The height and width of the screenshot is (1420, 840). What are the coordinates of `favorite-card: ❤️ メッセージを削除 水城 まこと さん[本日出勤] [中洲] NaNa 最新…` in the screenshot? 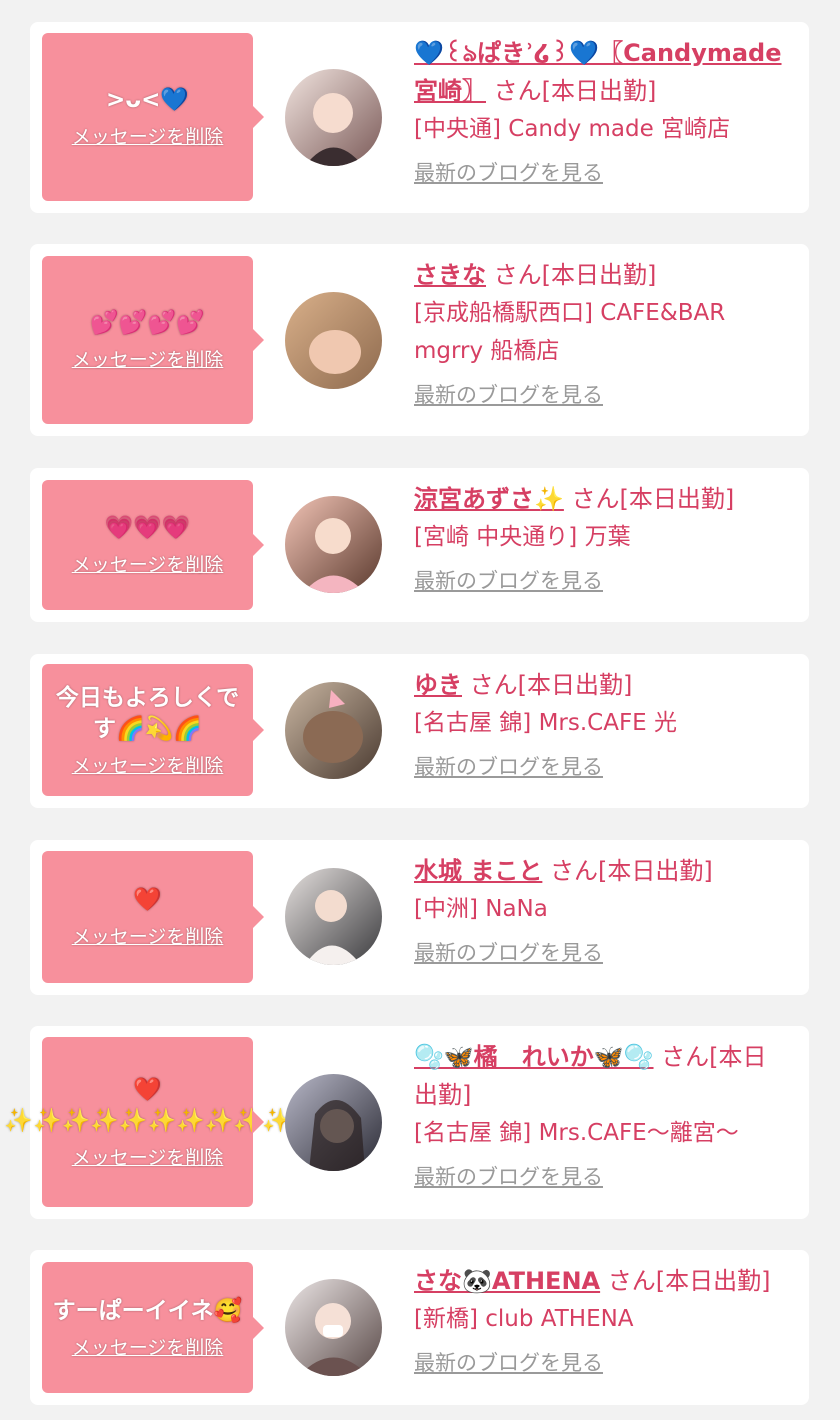 It's located at (419, 917).